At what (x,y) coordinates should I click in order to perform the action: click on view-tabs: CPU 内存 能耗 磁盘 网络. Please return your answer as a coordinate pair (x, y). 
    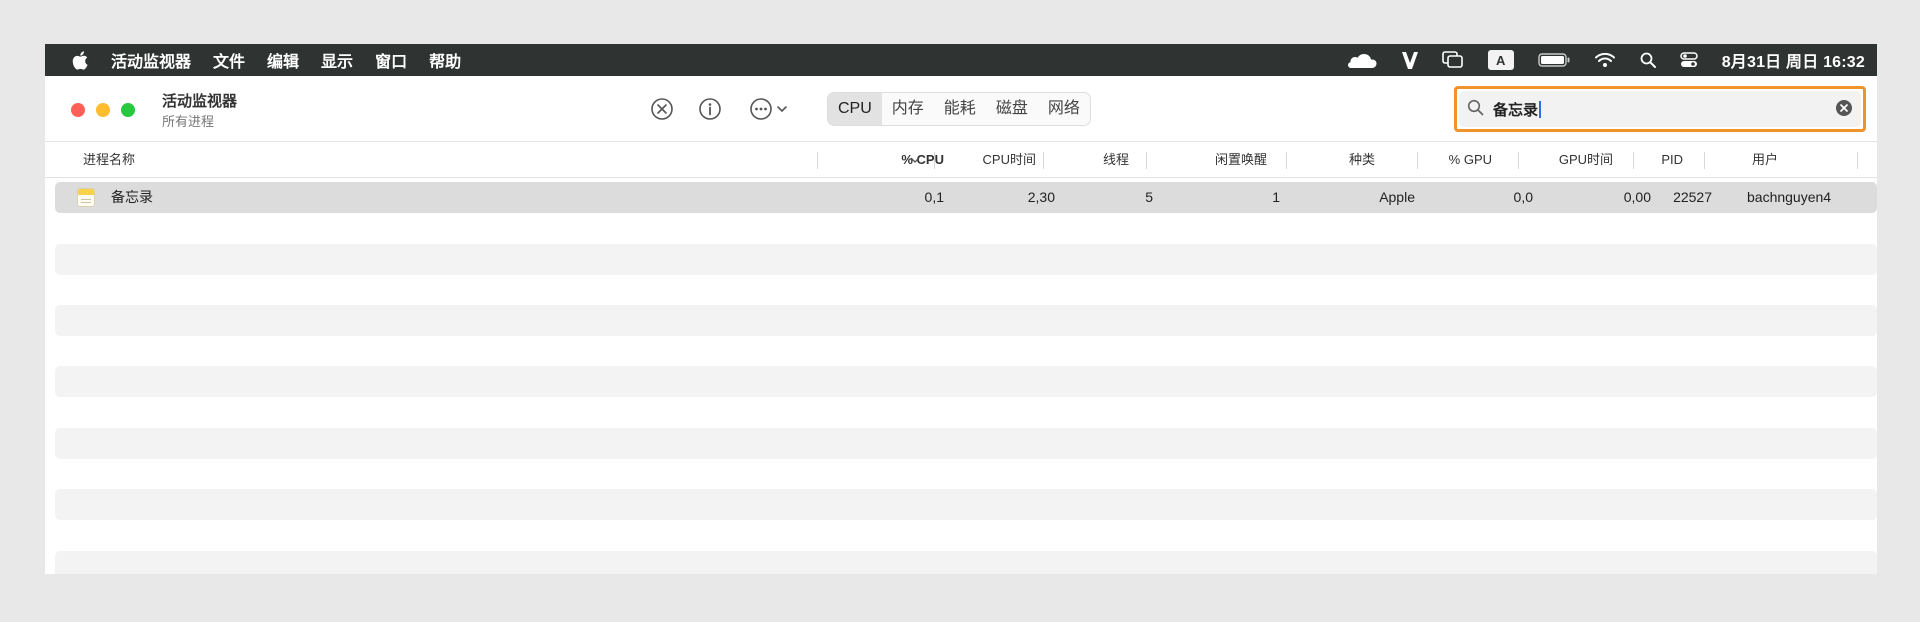
    Looking at the image, I should click on (959, 109).